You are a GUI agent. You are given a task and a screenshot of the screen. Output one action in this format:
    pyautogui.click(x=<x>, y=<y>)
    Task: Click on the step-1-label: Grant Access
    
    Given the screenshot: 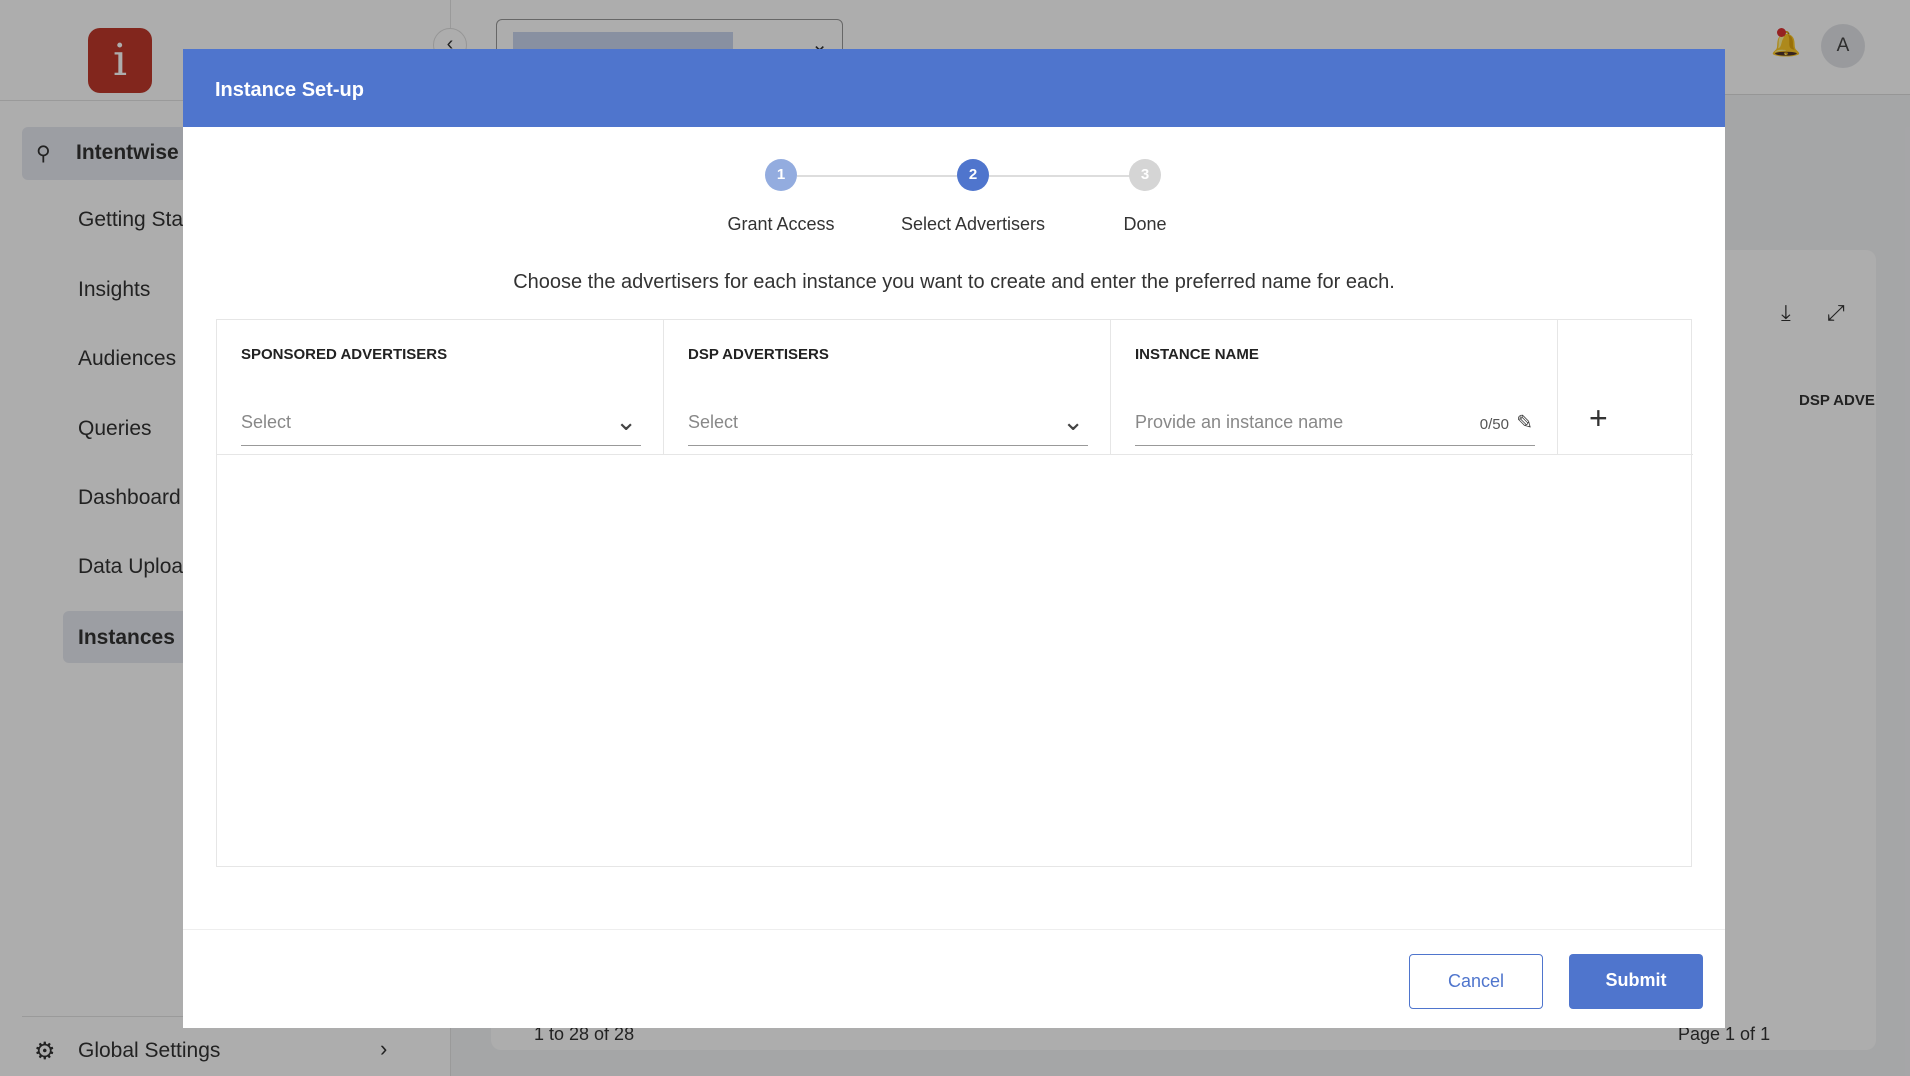 What is the action you would take?
    pyautogui.click(x=781, y=224)
    